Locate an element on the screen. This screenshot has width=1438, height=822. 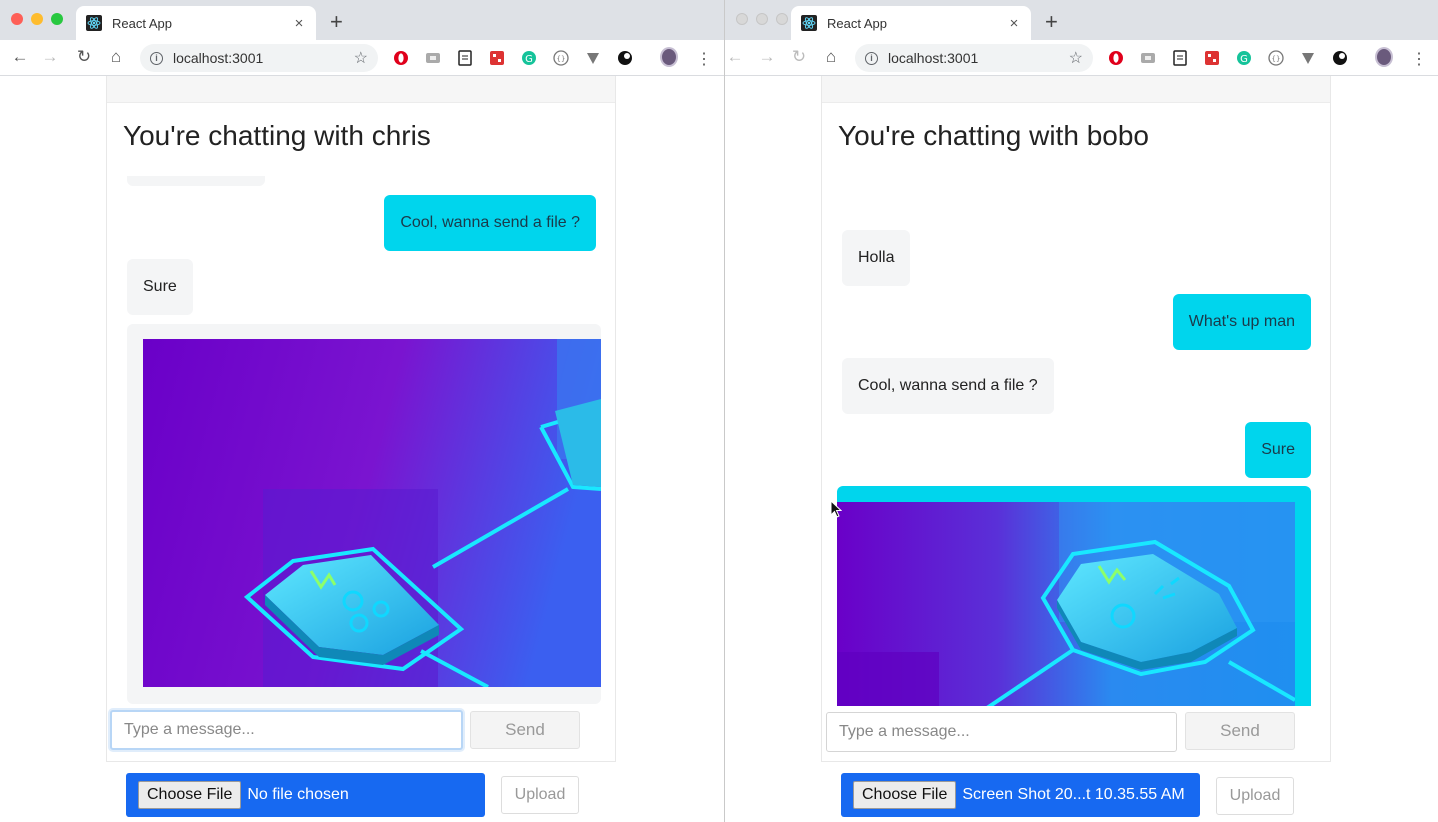
file-status-text: No file chosen is located at coordinates (298, 794).